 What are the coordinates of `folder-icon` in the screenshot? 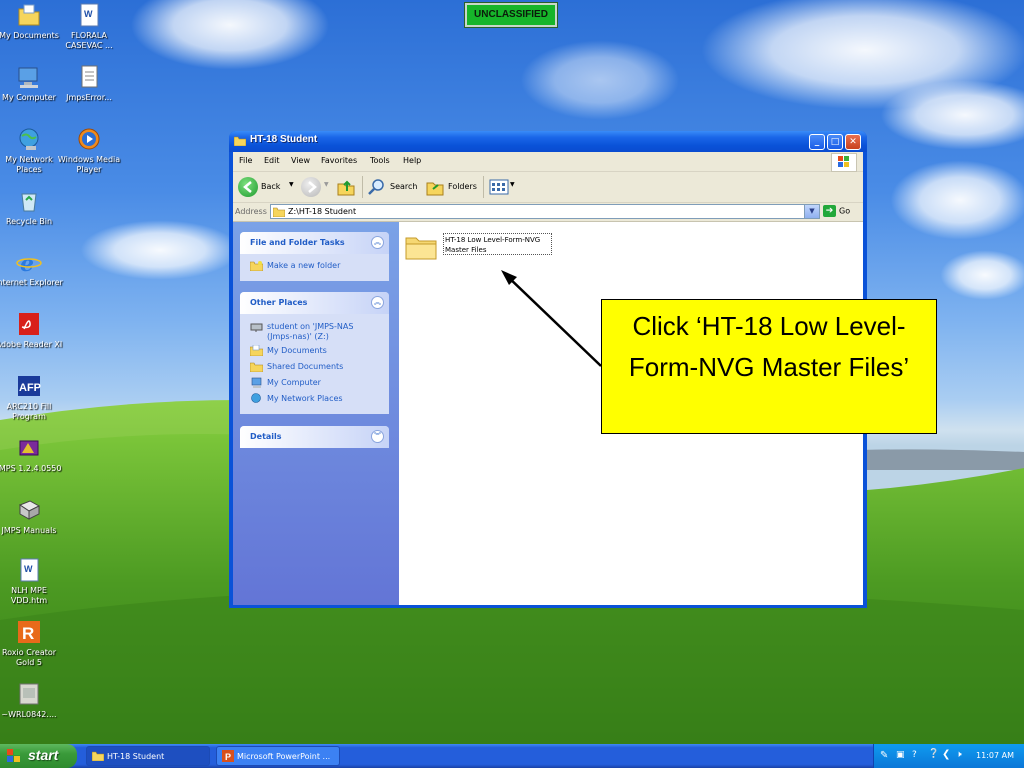 It's located at (98, 756).